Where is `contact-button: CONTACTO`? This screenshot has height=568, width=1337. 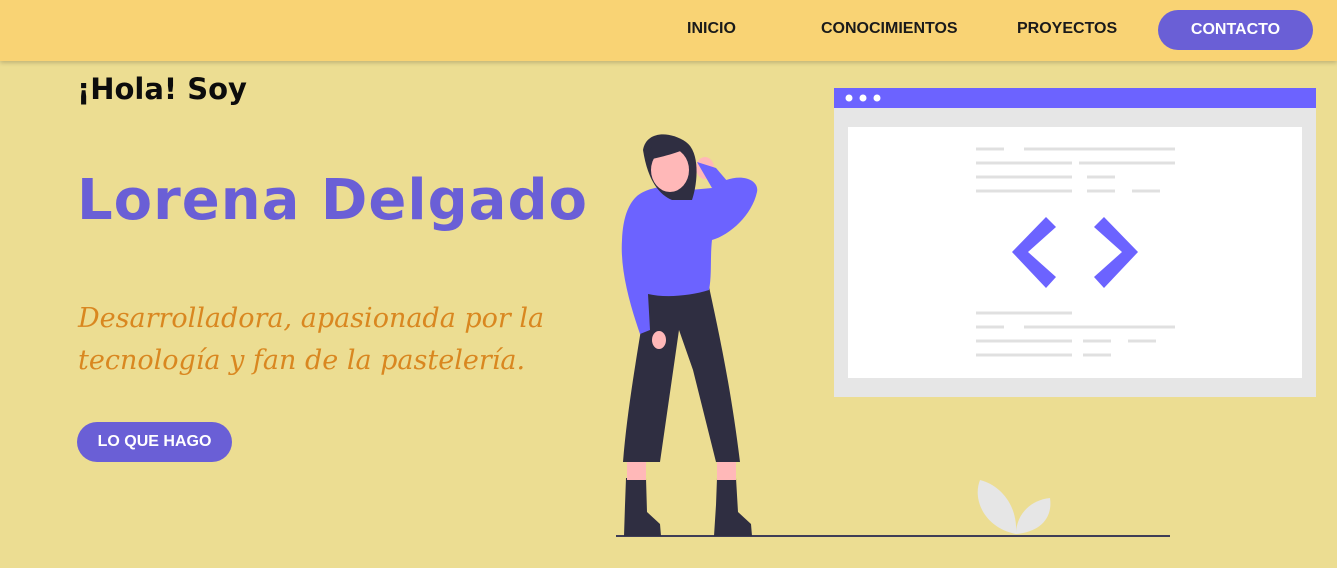 contact-button: CONTACTO is located at coordinates (1235, 30).